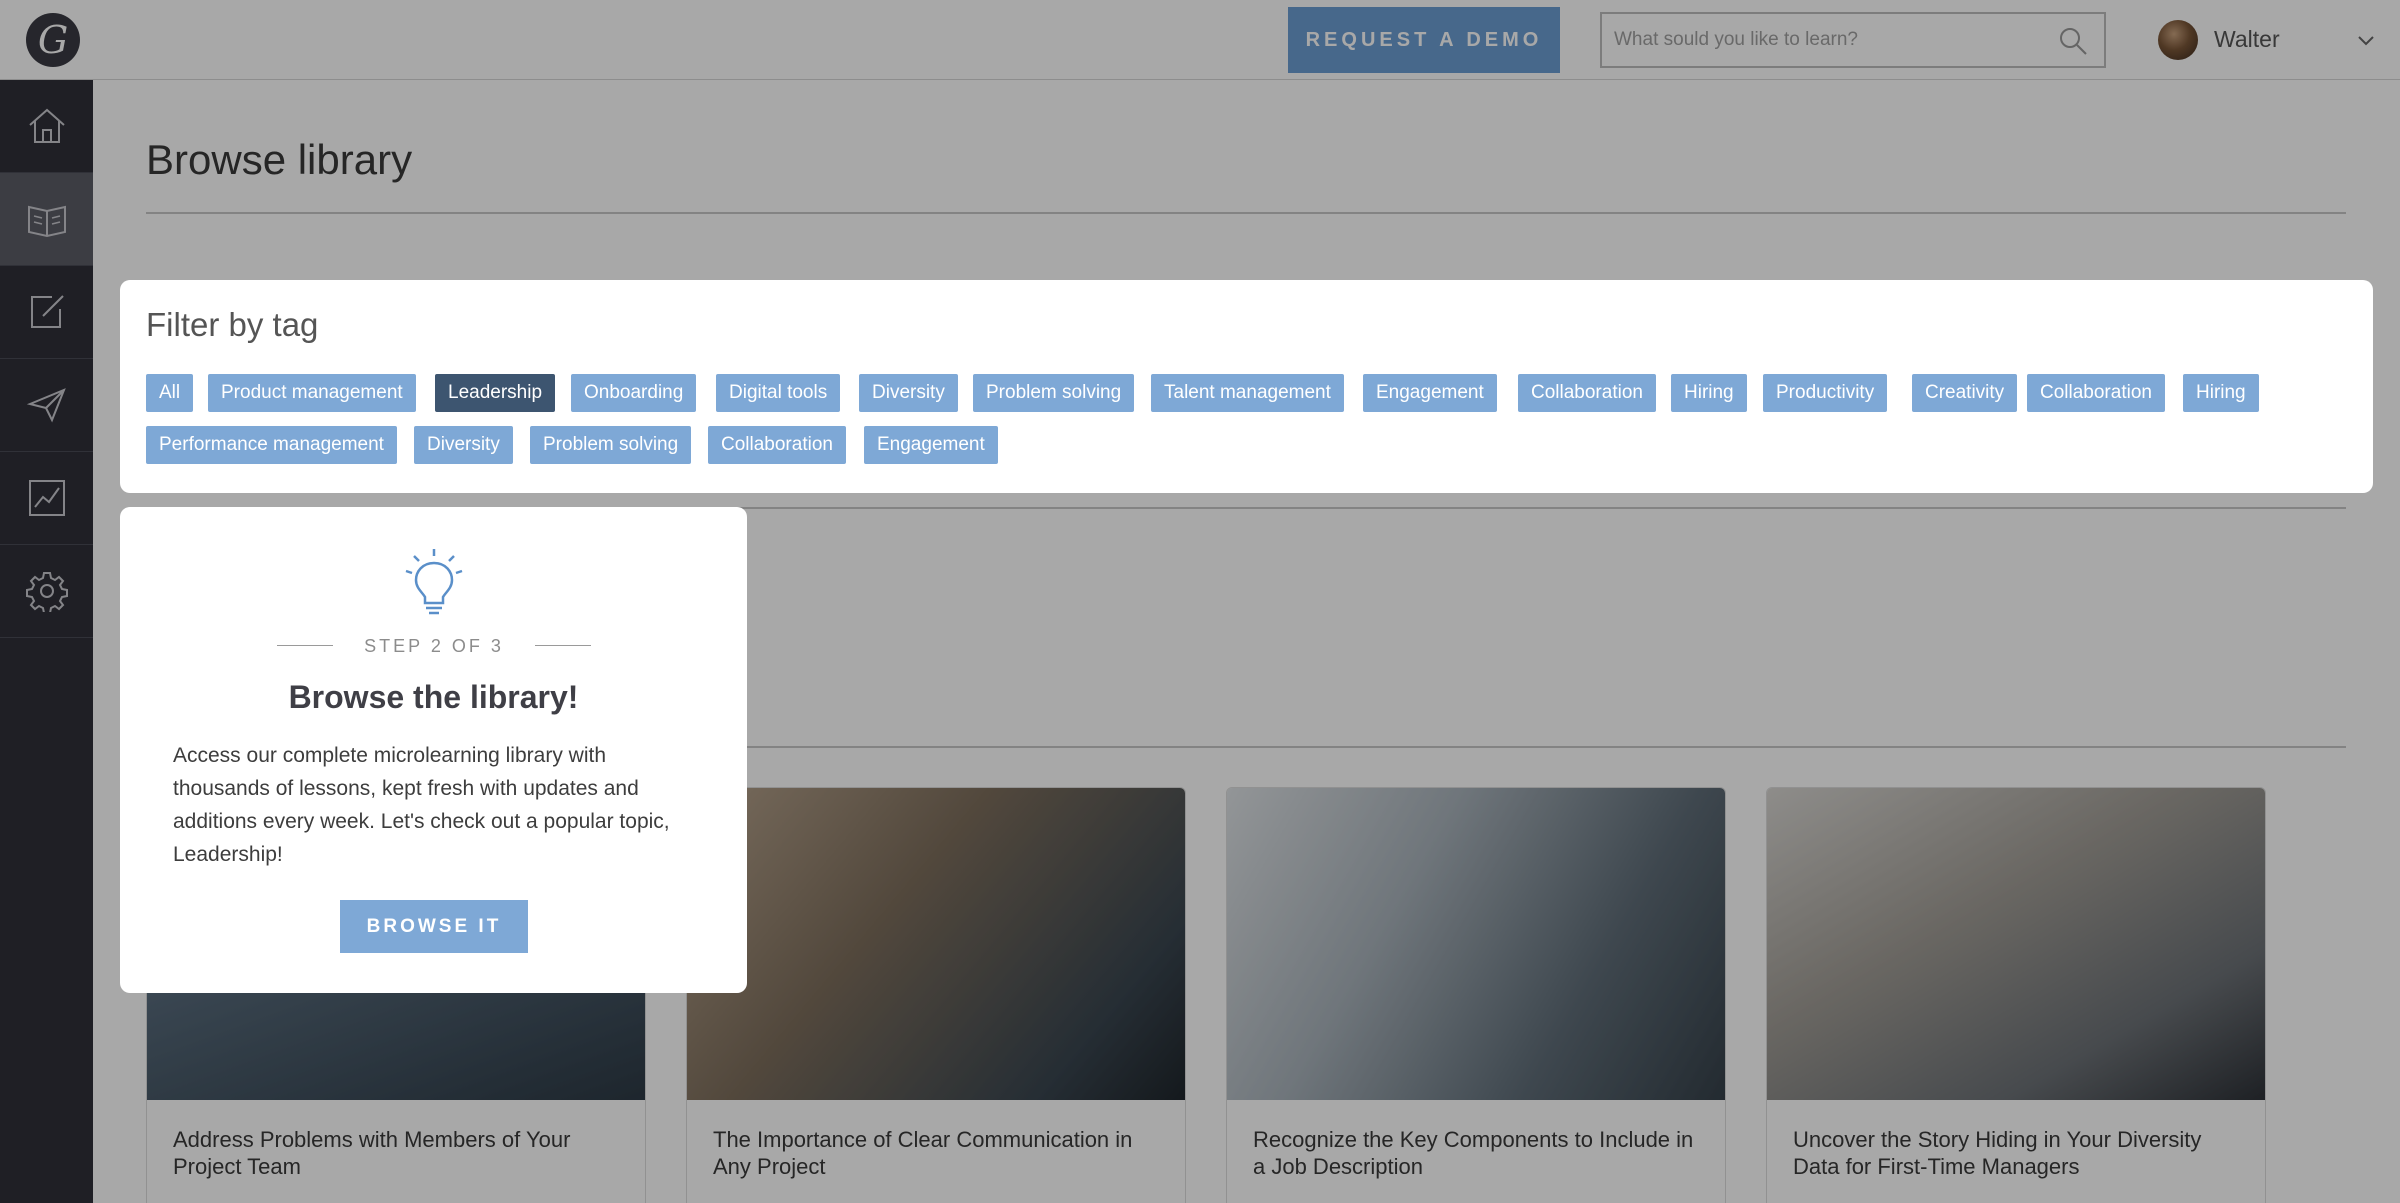 The height and width of the screenshot is (1203, 2400). Describe the element at coordinates (1825, 393) in the screenshot. I see `tag: Productivity` at that location.